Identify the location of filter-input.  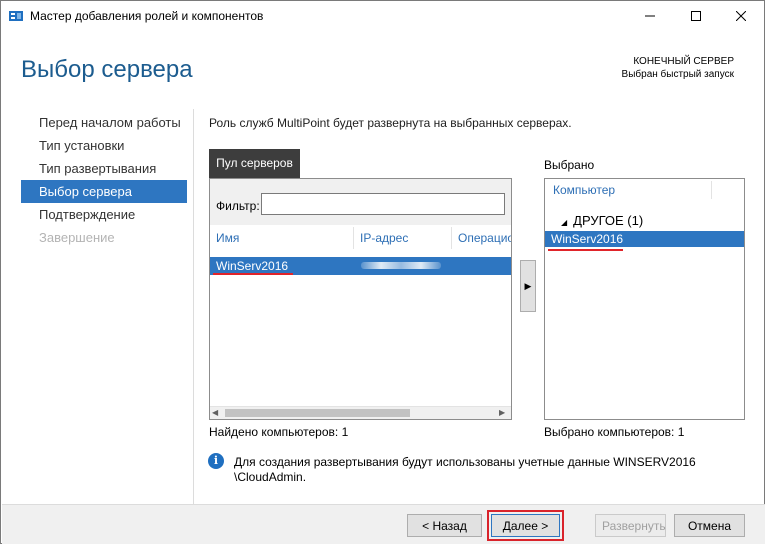
(383, 204).